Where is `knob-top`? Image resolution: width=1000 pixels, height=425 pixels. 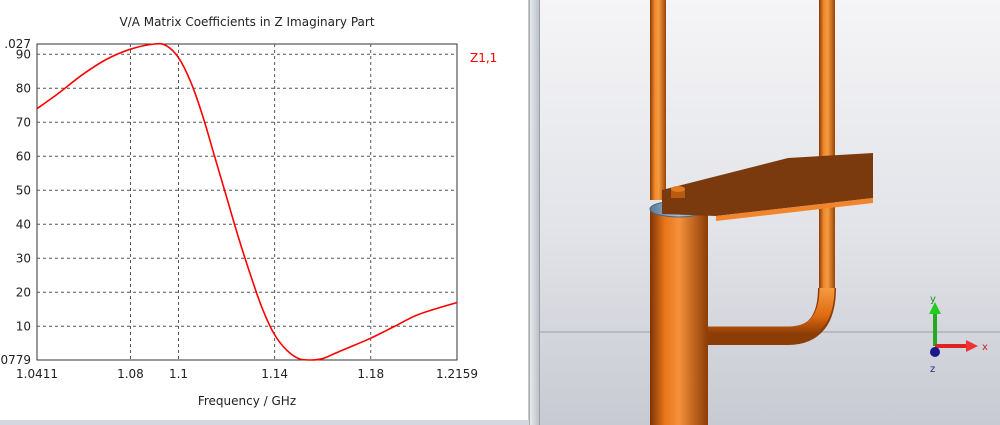
knob-top is located at coordinates (678, 189).